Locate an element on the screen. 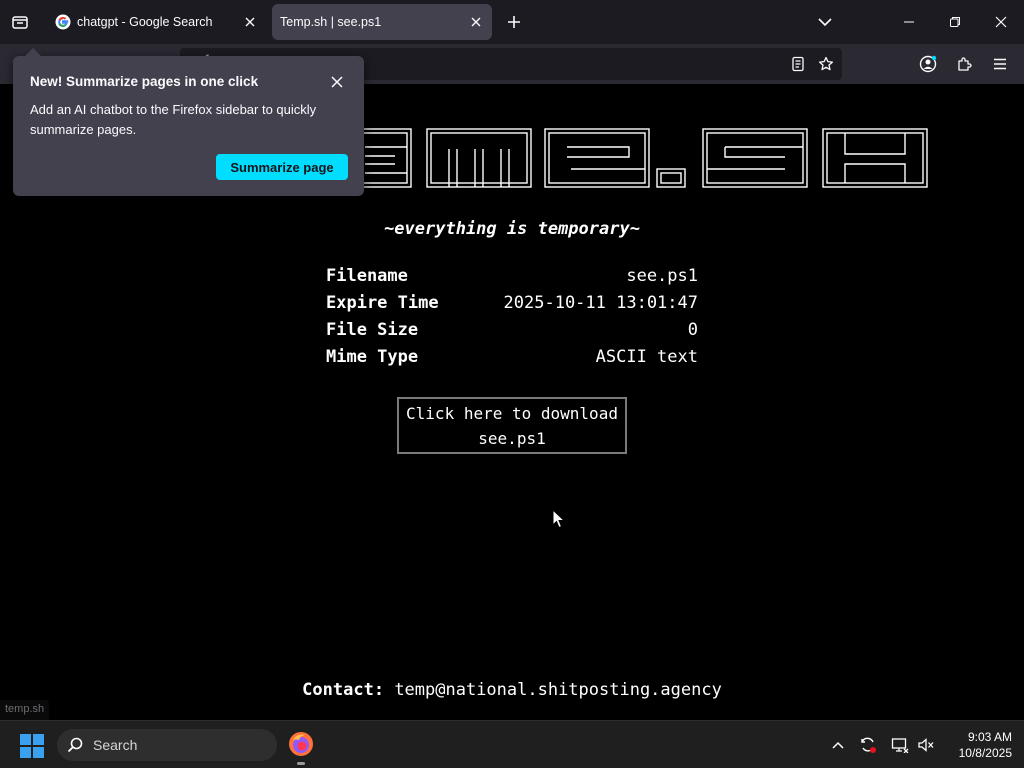 The height and width of the screenshot is (768, 1024). search-icon is located at coordinates (75, 745).